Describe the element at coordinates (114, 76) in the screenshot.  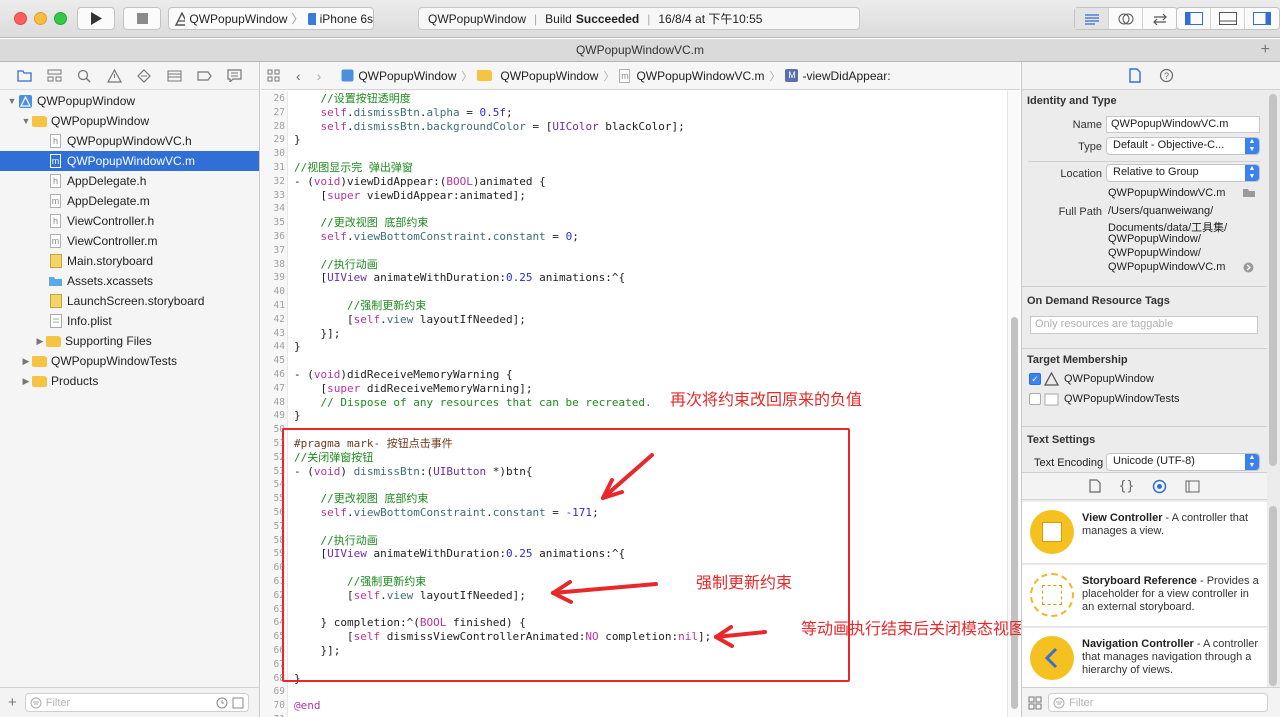
I see `warning-icon` at that location.